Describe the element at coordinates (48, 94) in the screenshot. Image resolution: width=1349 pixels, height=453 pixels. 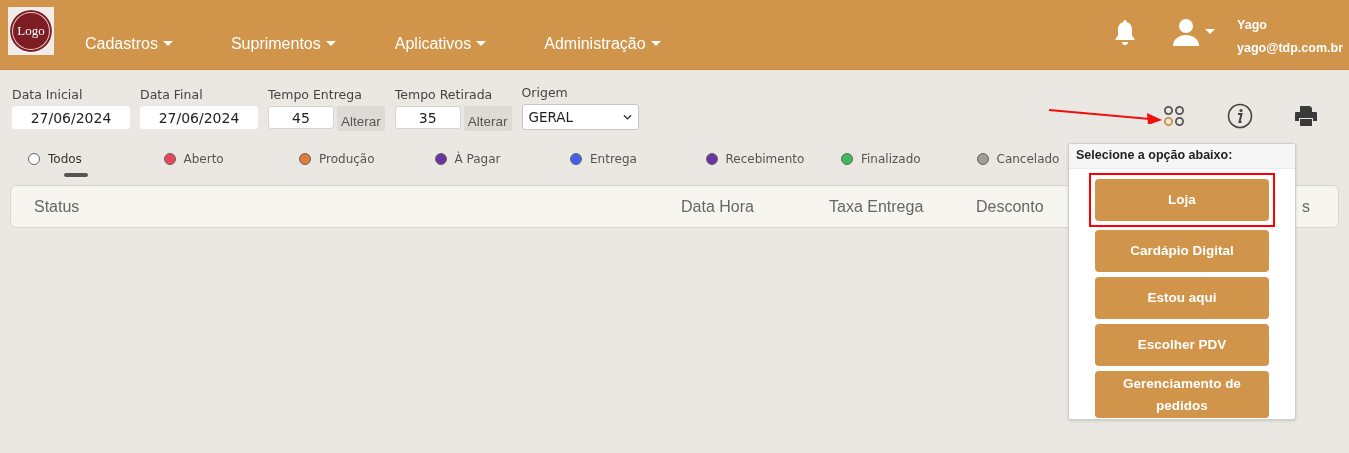
I see `field-label: Data Inicial` at that location.